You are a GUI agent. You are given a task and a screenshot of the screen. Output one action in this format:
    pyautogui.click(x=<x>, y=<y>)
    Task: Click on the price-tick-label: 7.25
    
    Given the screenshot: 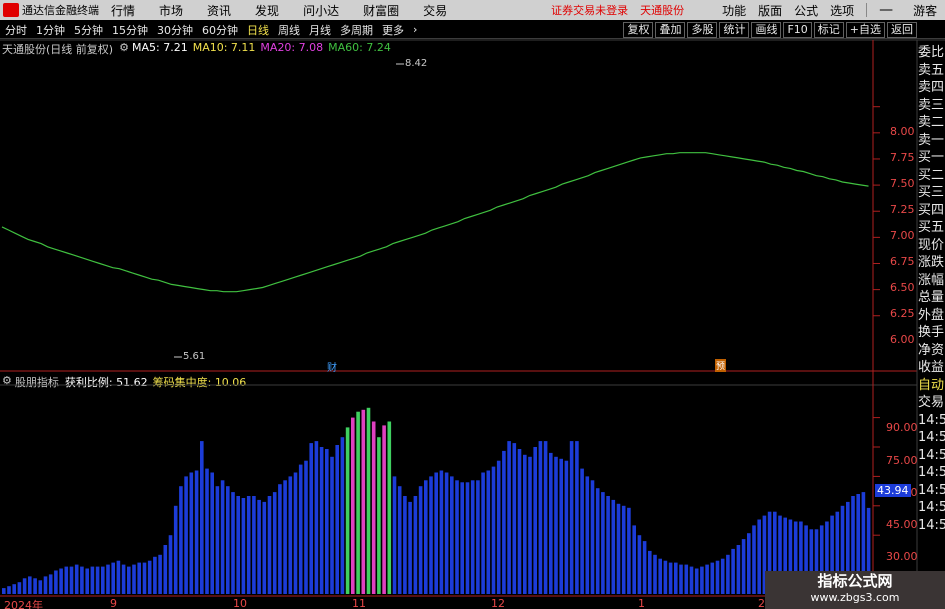 What is the action you would take?
    pyautogui.click(x=902, y=209)
    